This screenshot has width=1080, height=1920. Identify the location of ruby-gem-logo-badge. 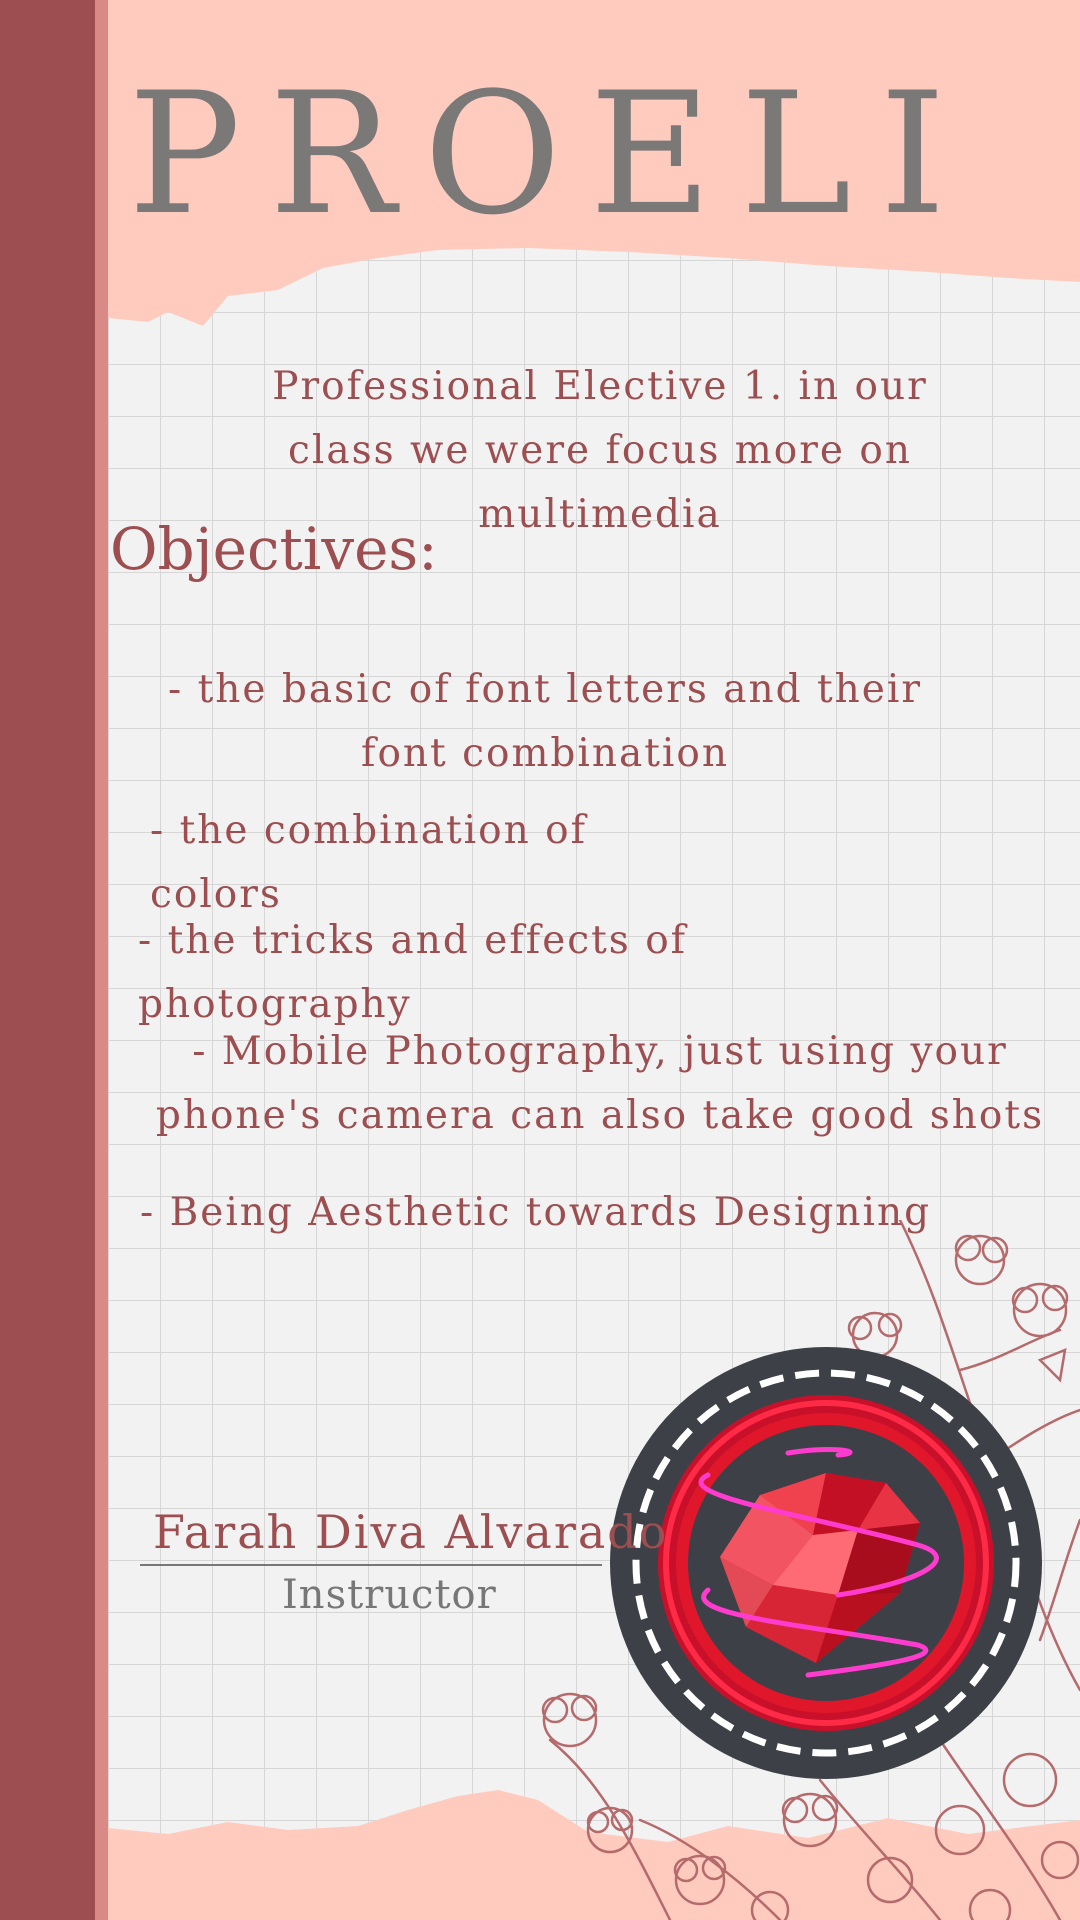
(826, 1563).